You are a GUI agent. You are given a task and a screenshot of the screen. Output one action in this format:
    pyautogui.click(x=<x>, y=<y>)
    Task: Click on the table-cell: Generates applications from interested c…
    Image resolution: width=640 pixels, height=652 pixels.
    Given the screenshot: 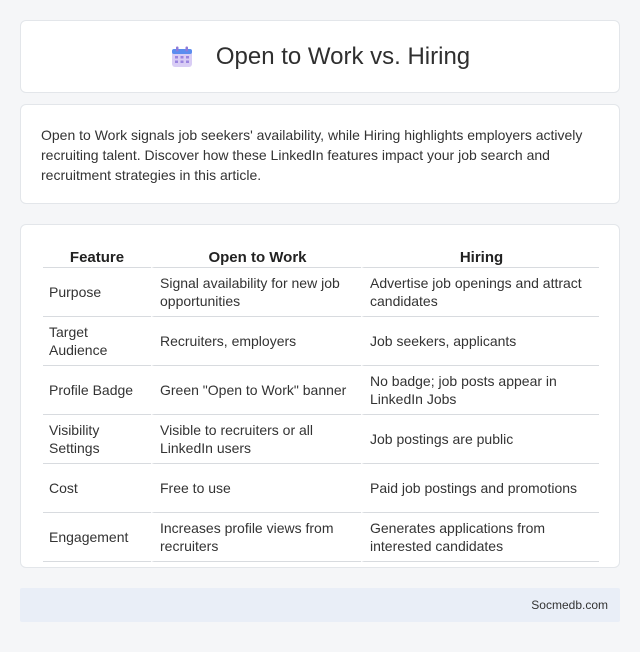 What is the action you would take?
    pyautogui.click(x=480, y=537)
    